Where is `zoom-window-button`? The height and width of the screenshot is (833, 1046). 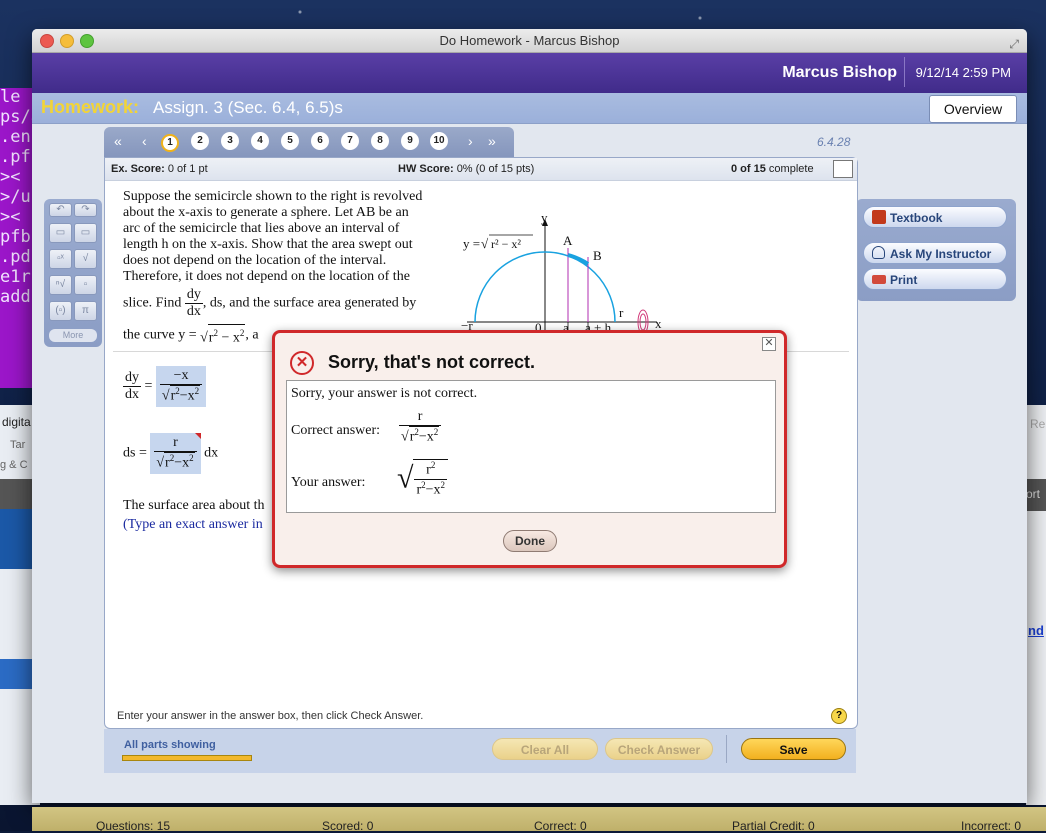 zoom-window-button is located at coordinates (87, 41).